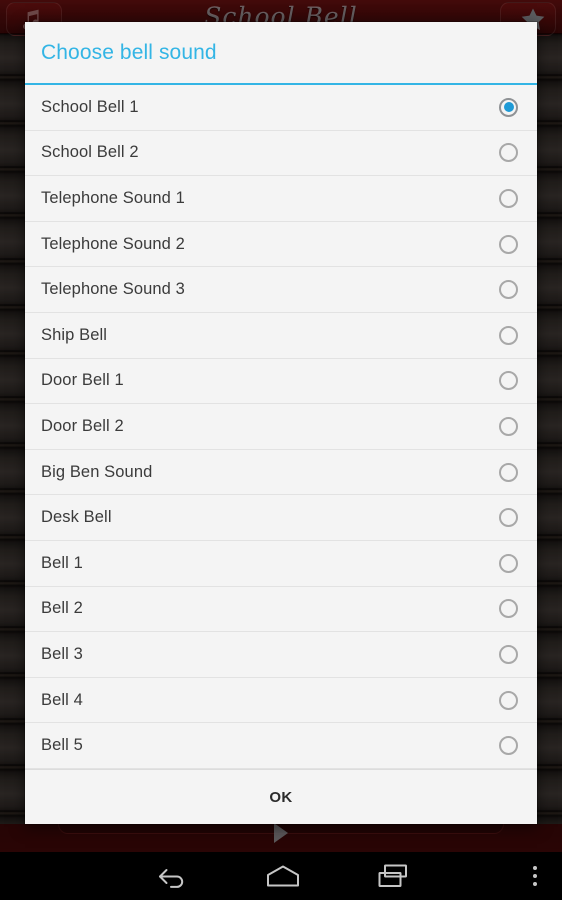 This screenshot has width=562, height=900. What do you see at coordinates (281, 290) in the screenshot?
I see `list-item: Telephone Sound 3` at bounding box center [281, 290].